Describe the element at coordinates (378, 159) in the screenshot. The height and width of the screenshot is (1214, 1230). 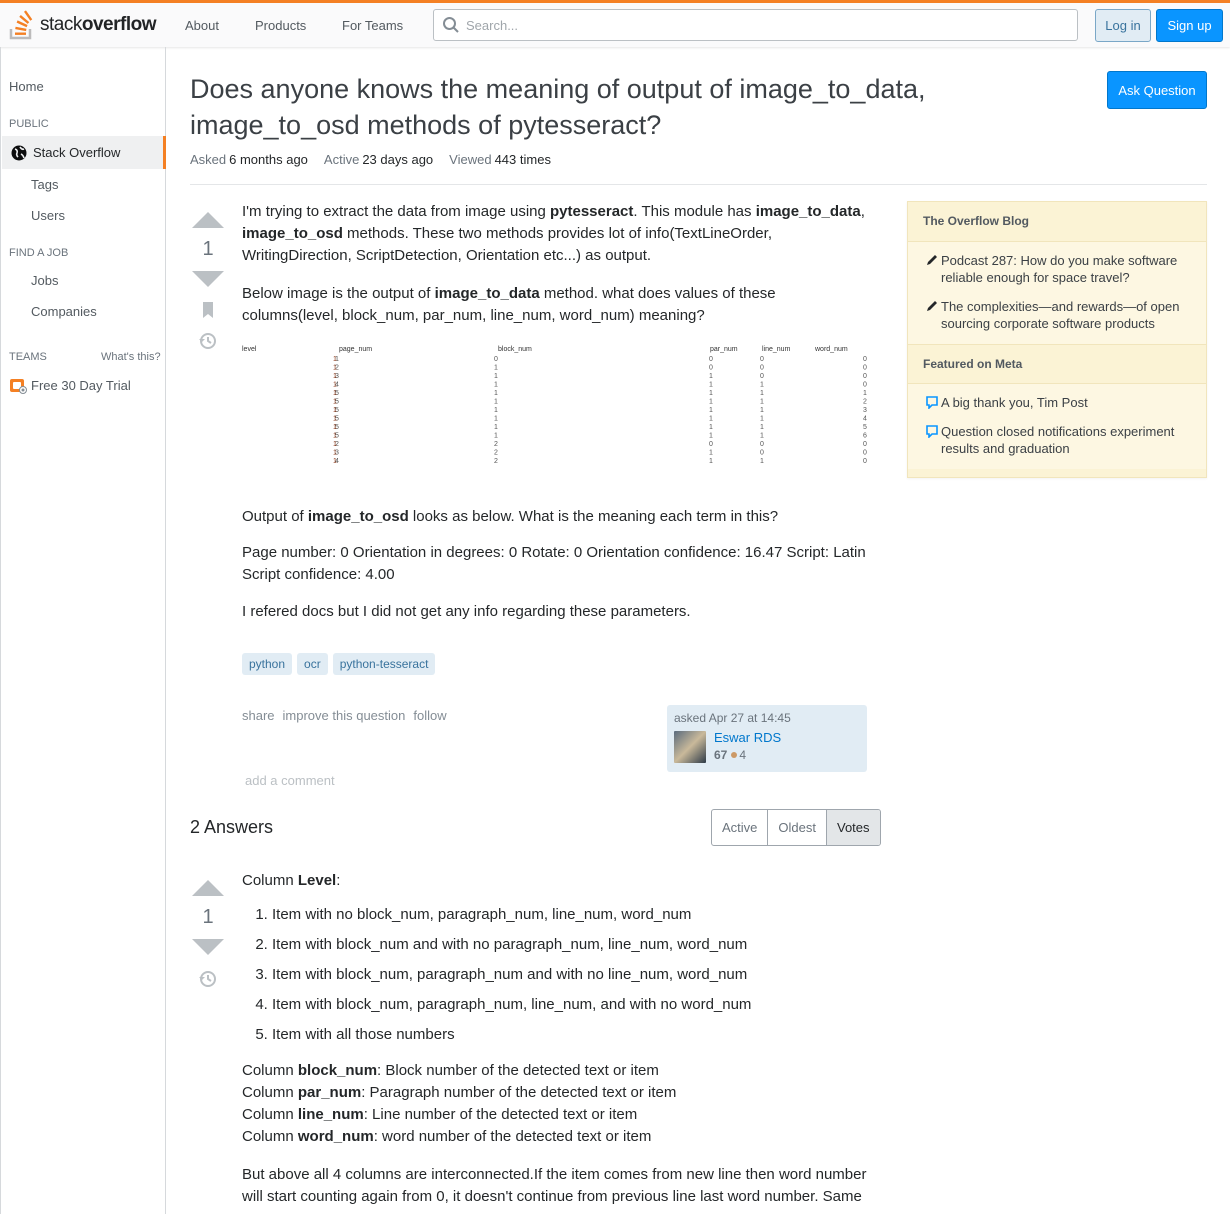
I see `active-meta: Active 23 days ago` at that location.